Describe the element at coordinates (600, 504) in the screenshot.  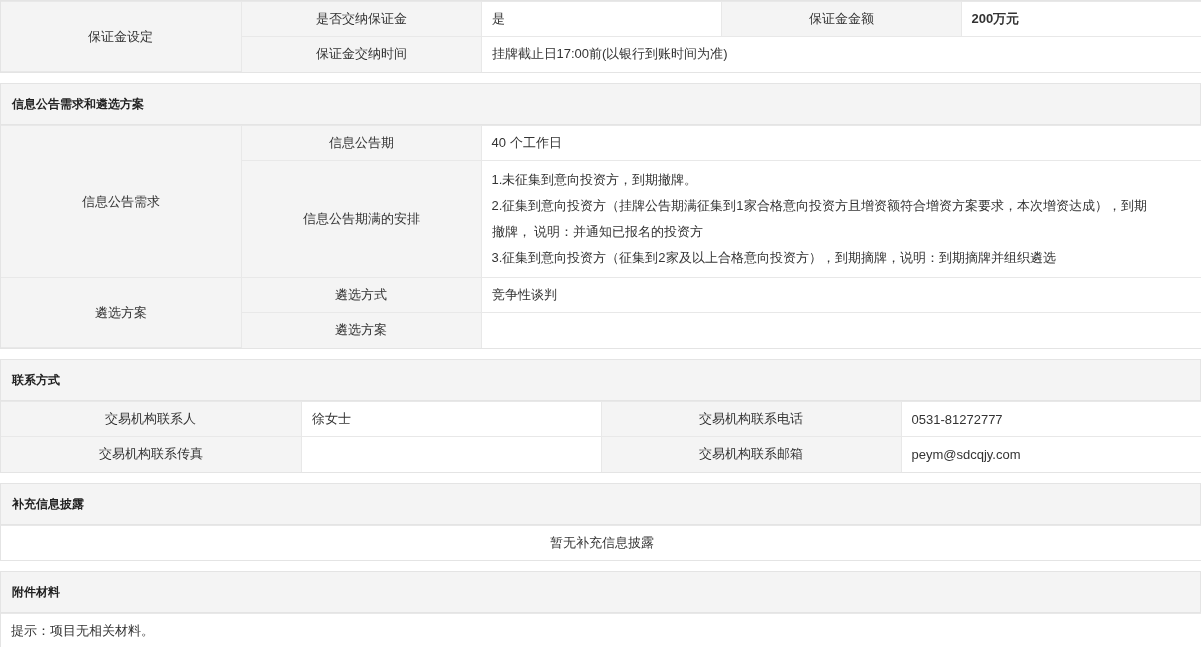
I see `section-title: 补充信息披露` at that location.